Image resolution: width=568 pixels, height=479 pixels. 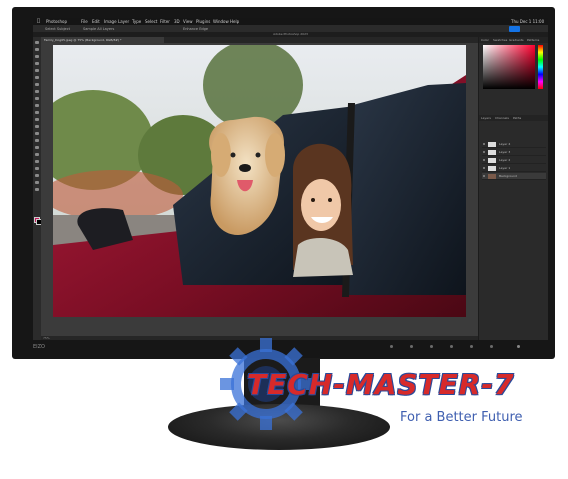 I want to click on tab-patterns: Patterns, so click(x=533, y=40).